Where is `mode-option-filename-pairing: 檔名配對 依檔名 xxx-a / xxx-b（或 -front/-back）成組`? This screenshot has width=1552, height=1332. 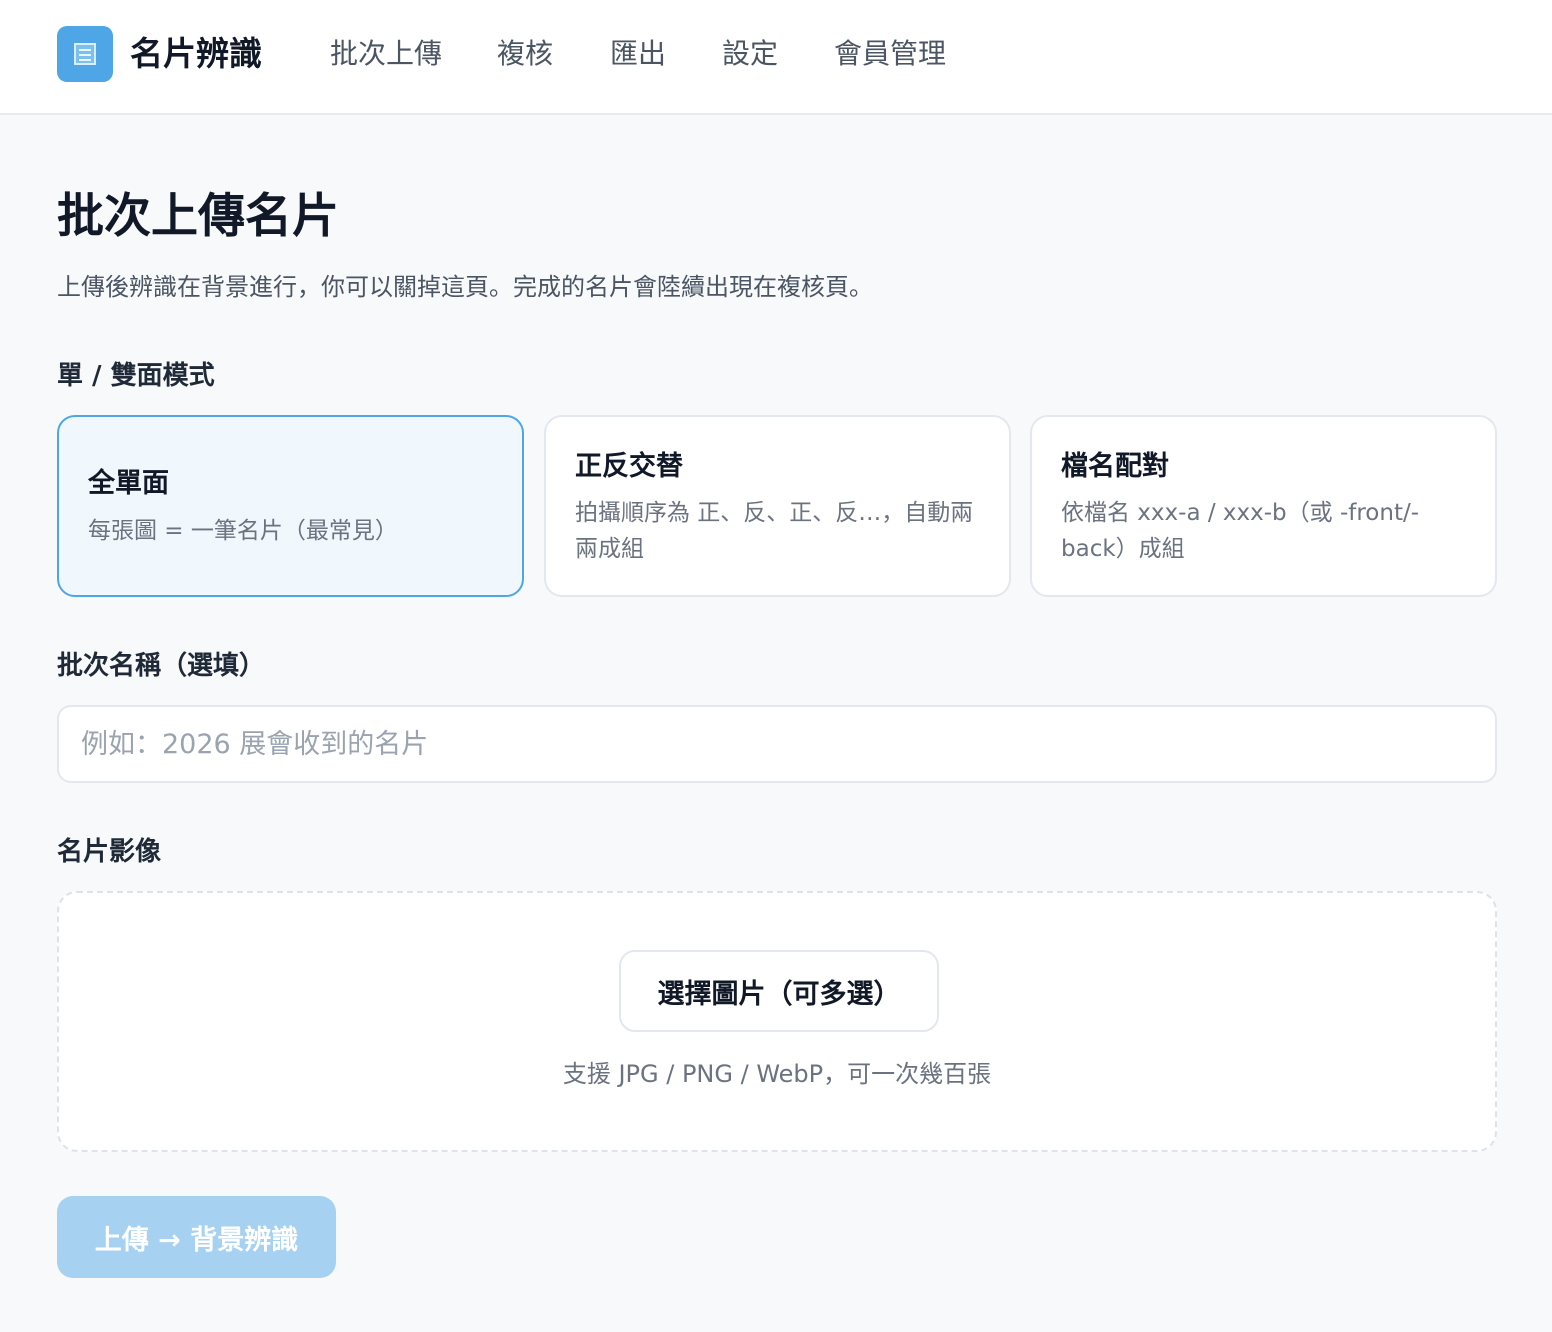
mode-option-filename-pairing: 檔名配對 依檔名 xxx-a / xxx-b（或 -front/-back）成組 is located at coordinates (1263, 506).